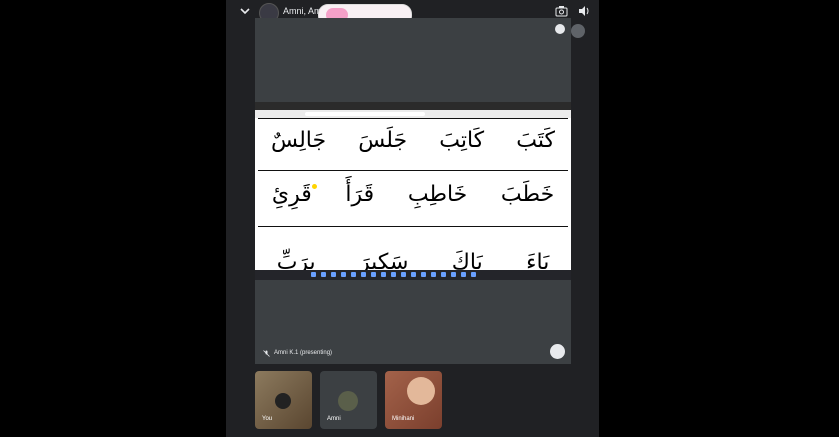  Describe the element at coordinates (462, 140) in the screenshot. I see `word: كَاتِبَ` at that location.